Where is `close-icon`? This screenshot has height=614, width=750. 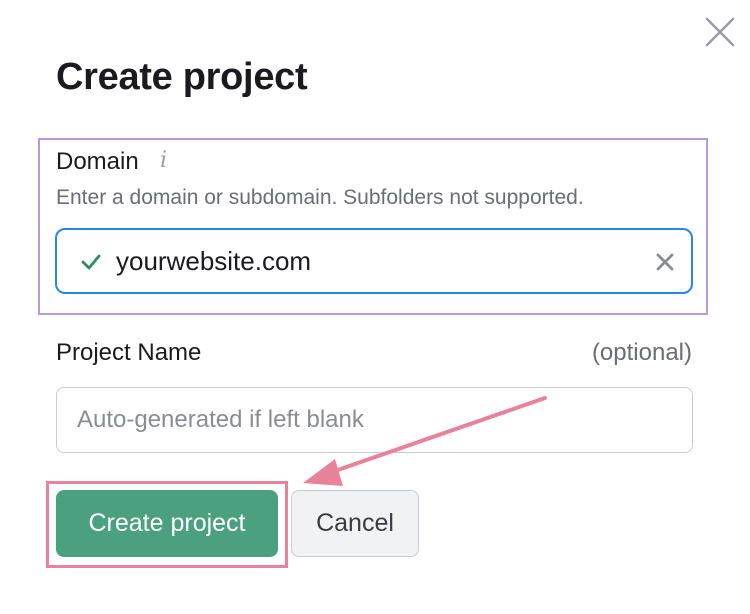 close-icon is located at coordinates (720, 32).